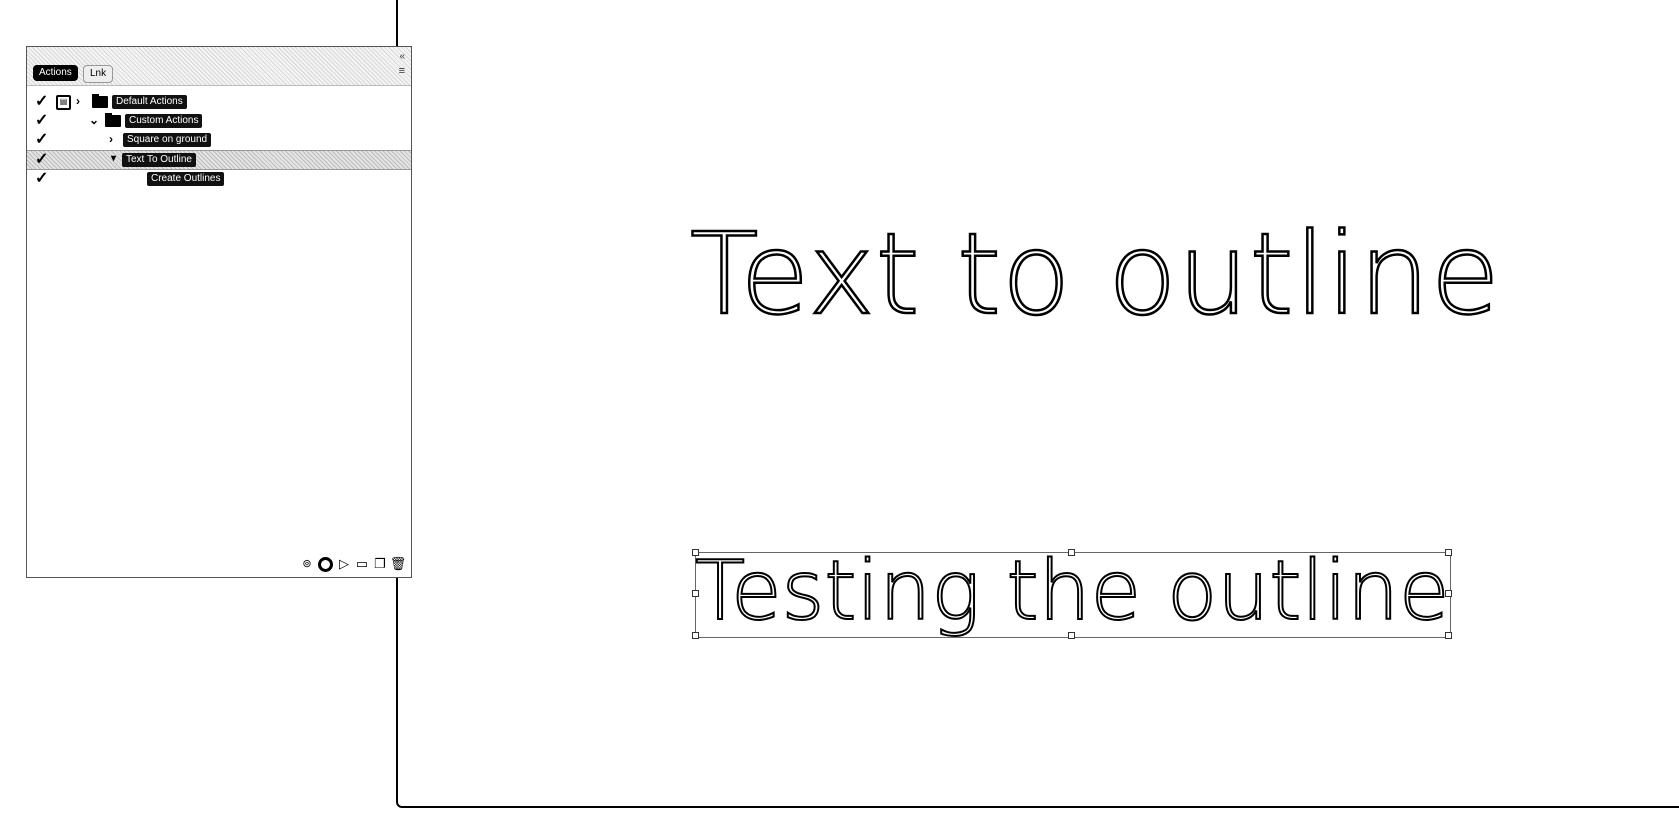 The height and width of the screenshot is (820, 1679). I want to click on item-label: Default Actions, so click(149, 102).